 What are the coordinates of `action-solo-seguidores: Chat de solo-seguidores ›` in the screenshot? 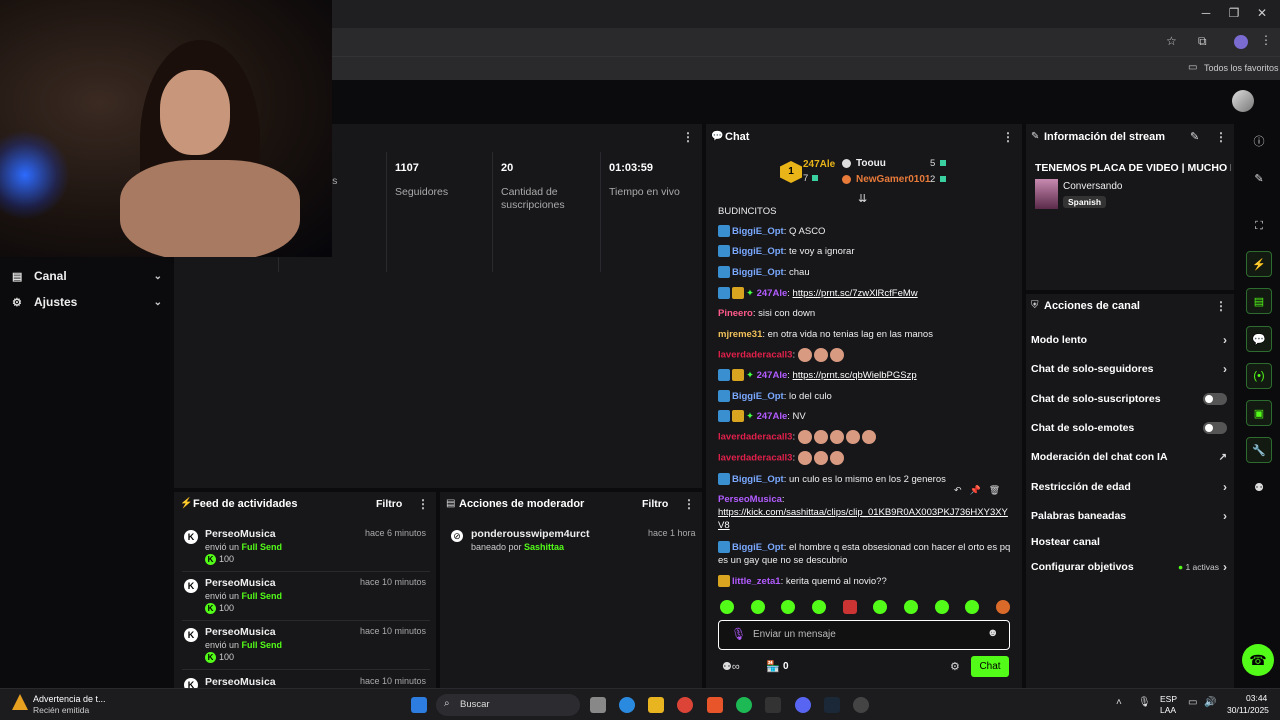 It's located at (1129, 369).